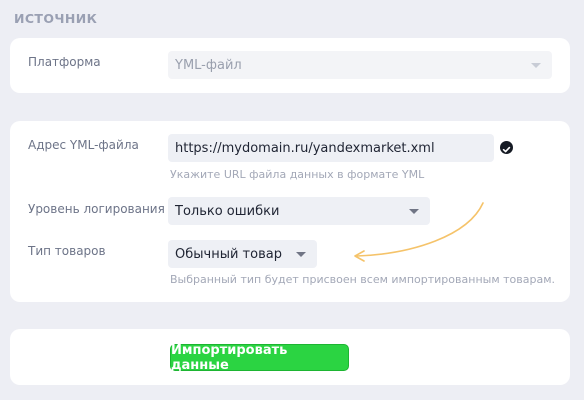  Describe the element at coordinates (305, 148) in the screenshot. I see `yml-address-value: https://mydomain.ru/yandexmarket.xml` at that location.